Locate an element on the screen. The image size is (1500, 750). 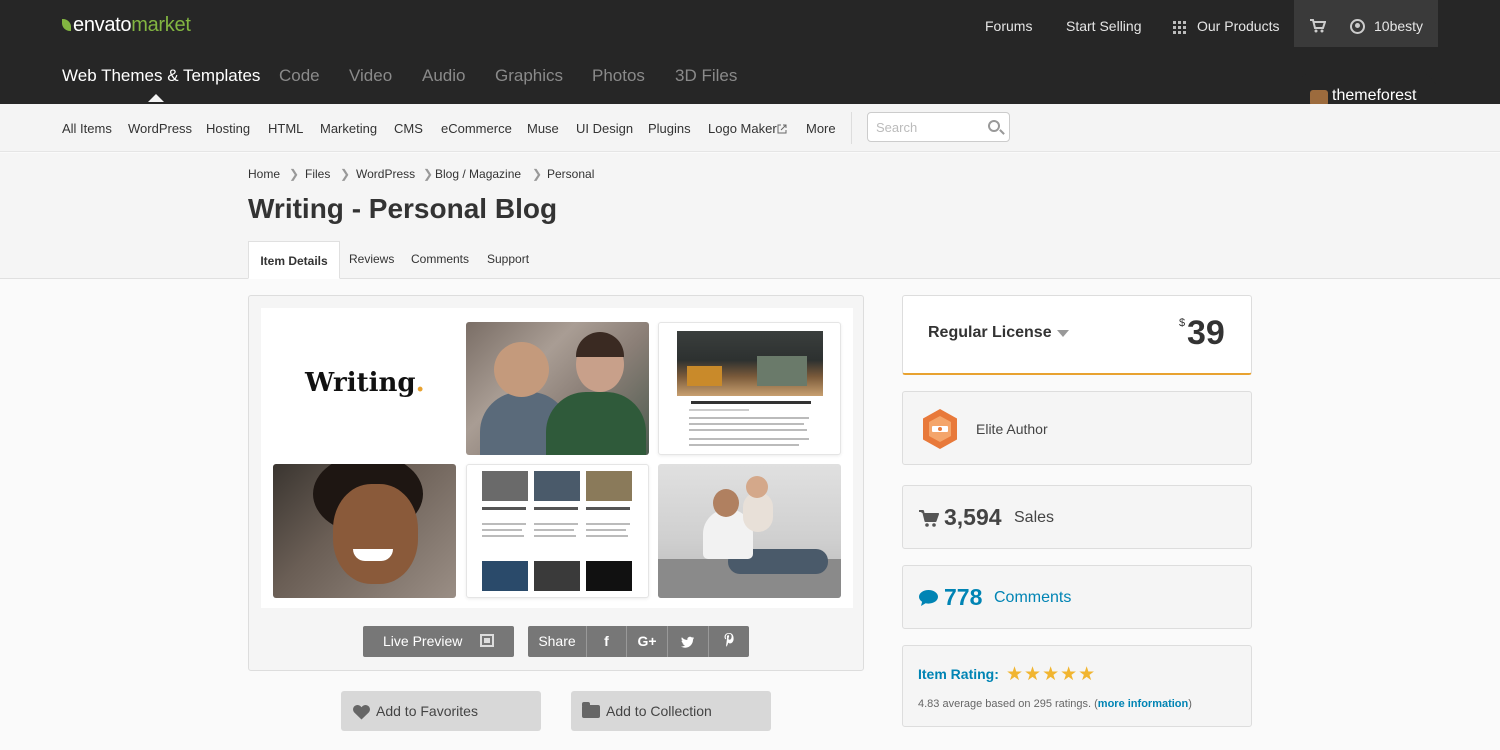
window-icon is located at coordinates (487, 640).